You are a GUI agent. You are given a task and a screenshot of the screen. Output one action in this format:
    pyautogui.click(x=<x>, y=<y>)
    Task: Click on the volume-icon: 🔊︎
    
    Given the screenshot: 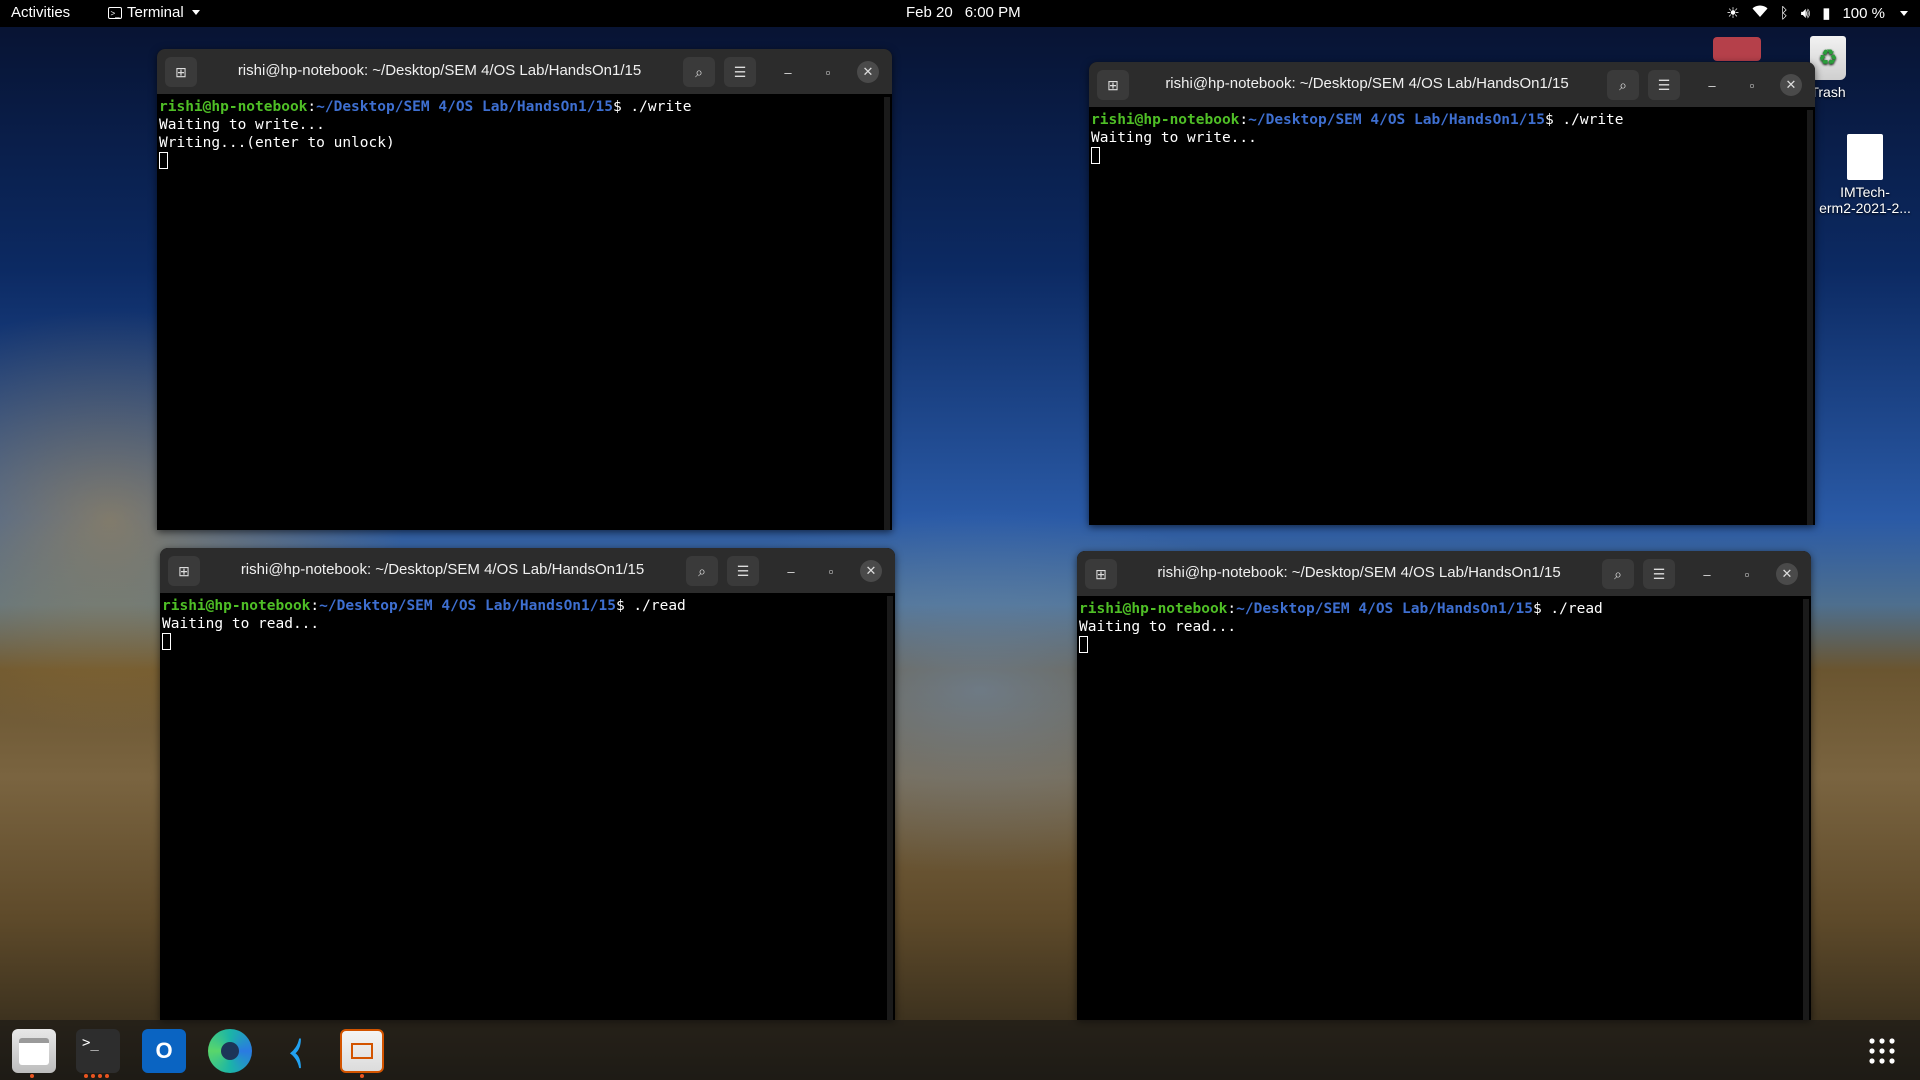 What is the action you would take?
    pyautogui.click(x=1805, y=13)
    